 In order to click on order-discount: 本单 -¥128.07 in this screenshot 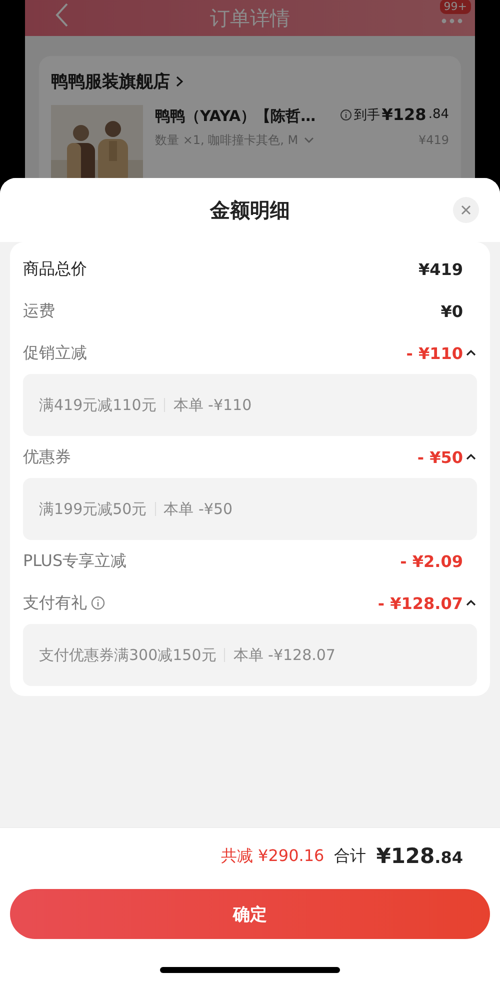, I will do `click(284, 655)`.